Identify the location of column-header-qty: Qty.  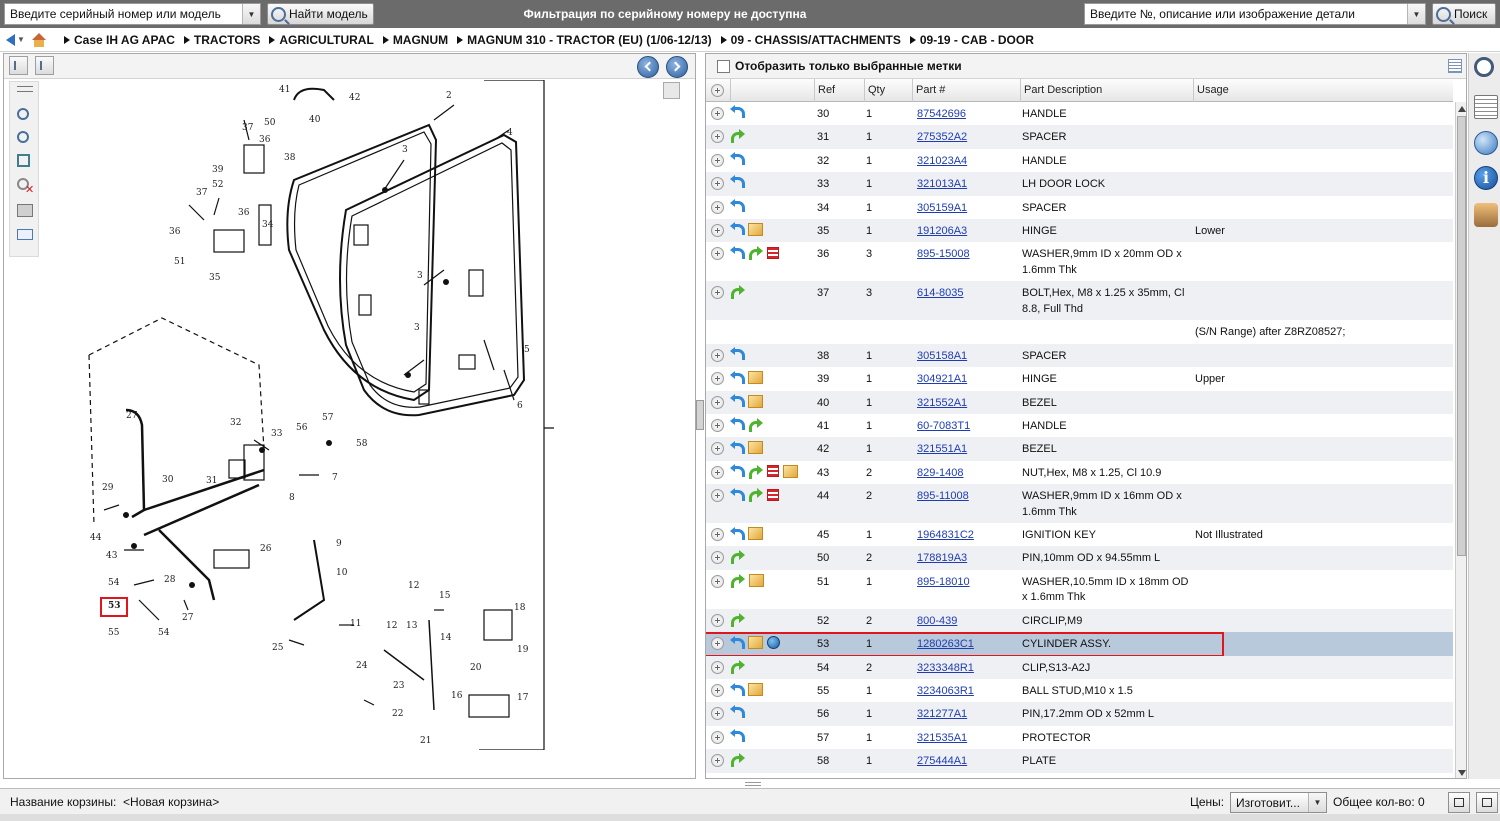
(888, 90).